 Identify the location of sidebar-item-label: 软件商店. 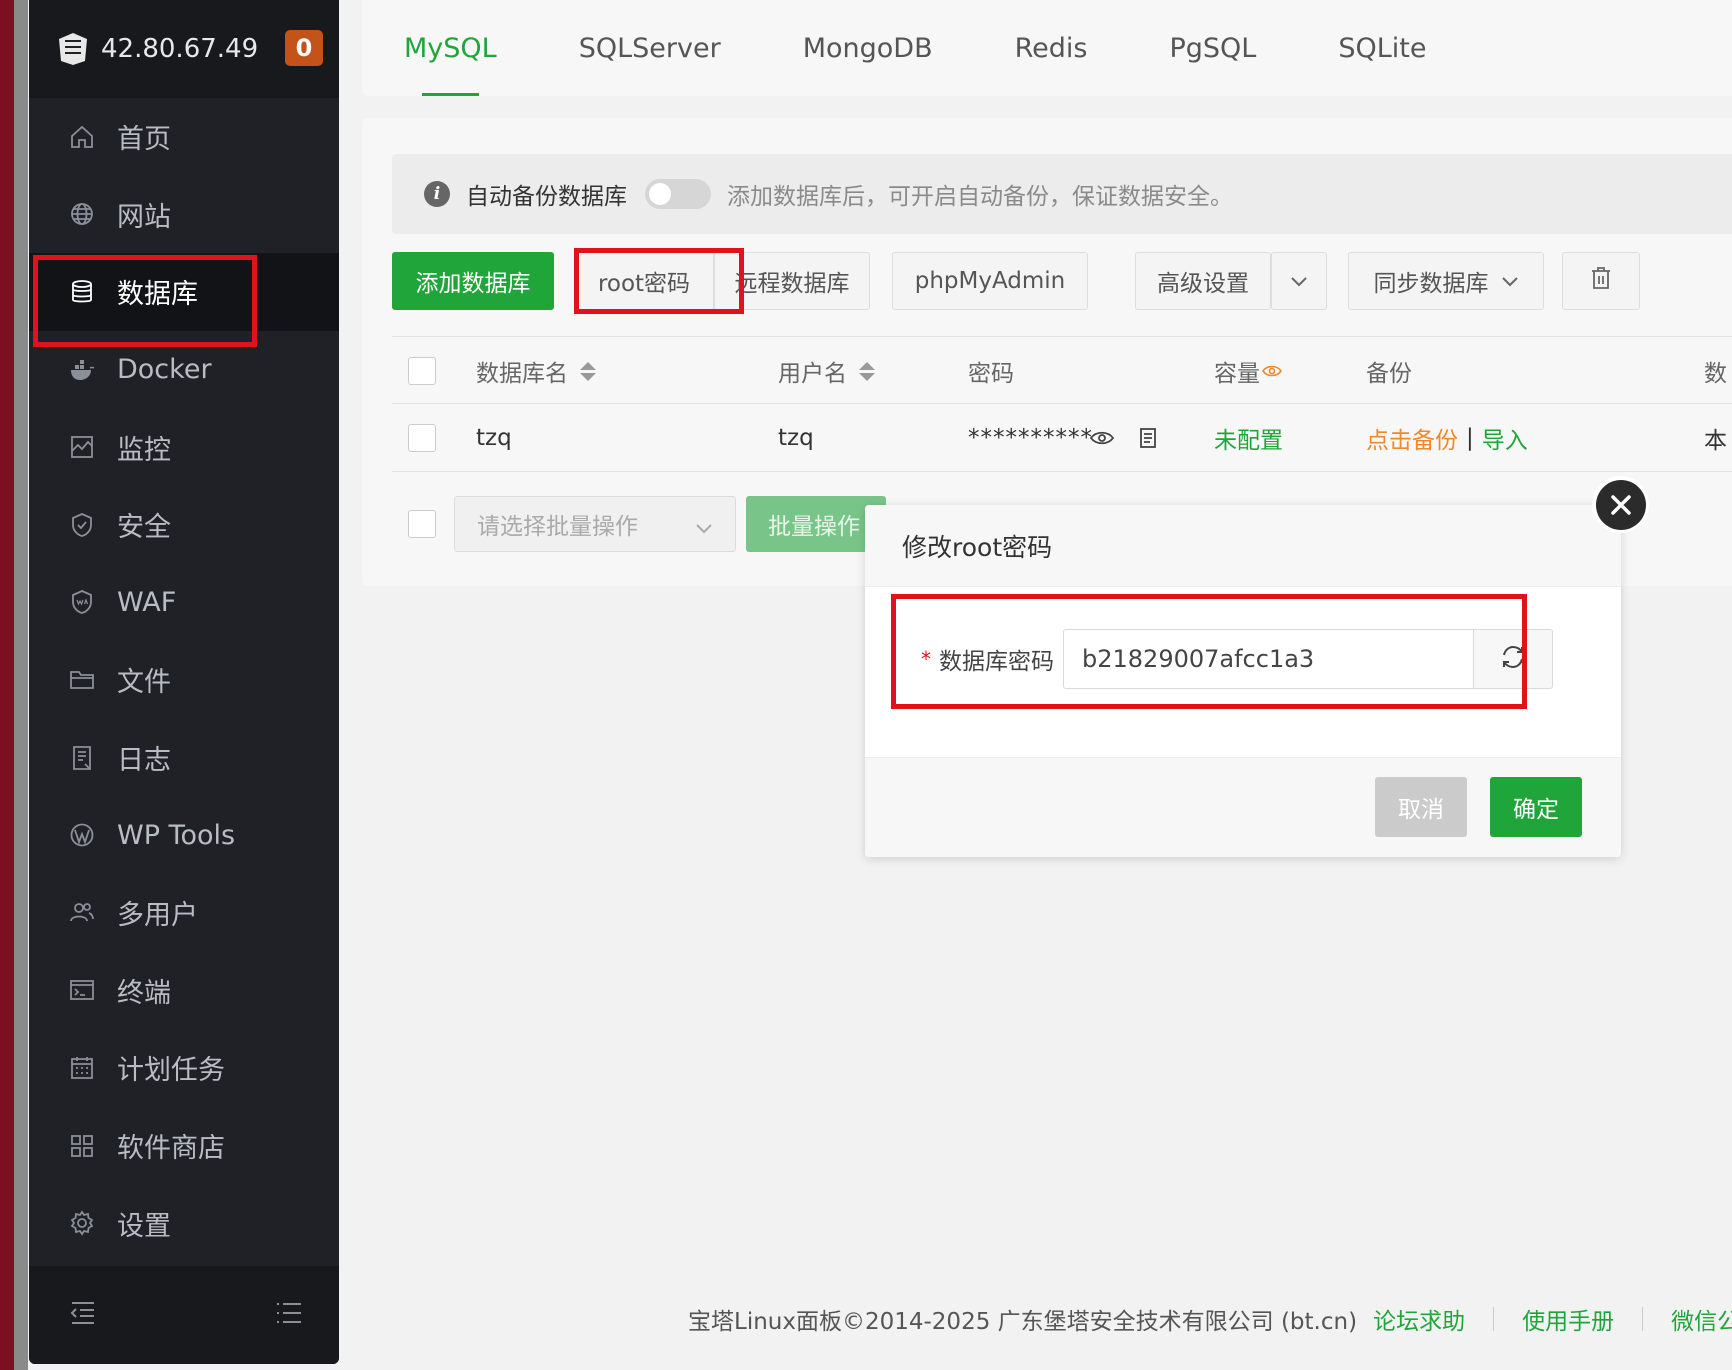
(171, 1149).